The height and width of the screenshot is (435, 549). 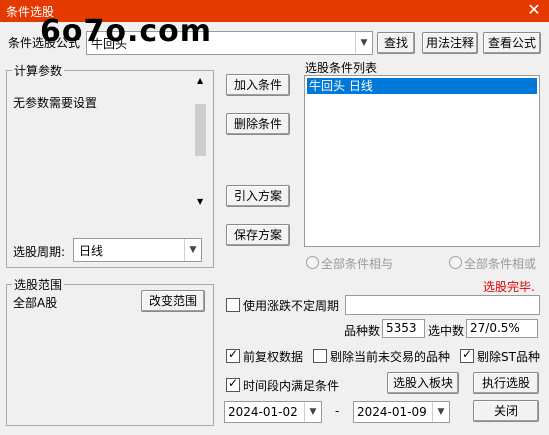 What do you see at coordinates (291, 306) in the screenshot?
I see `variable-period-label: 使用涨跌不定周期` at bounding box center [291, 306].